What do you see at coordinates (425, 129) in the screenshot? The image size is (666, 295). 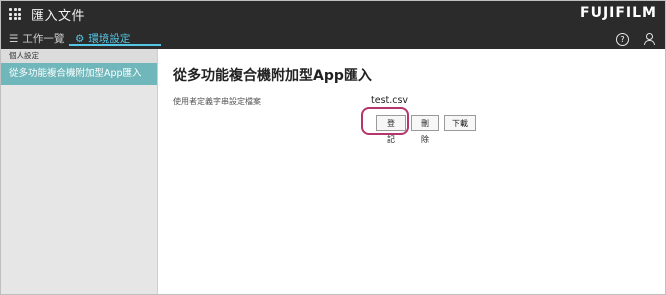 I see `delete-button: 刪除` at bounding box center [425, 129].